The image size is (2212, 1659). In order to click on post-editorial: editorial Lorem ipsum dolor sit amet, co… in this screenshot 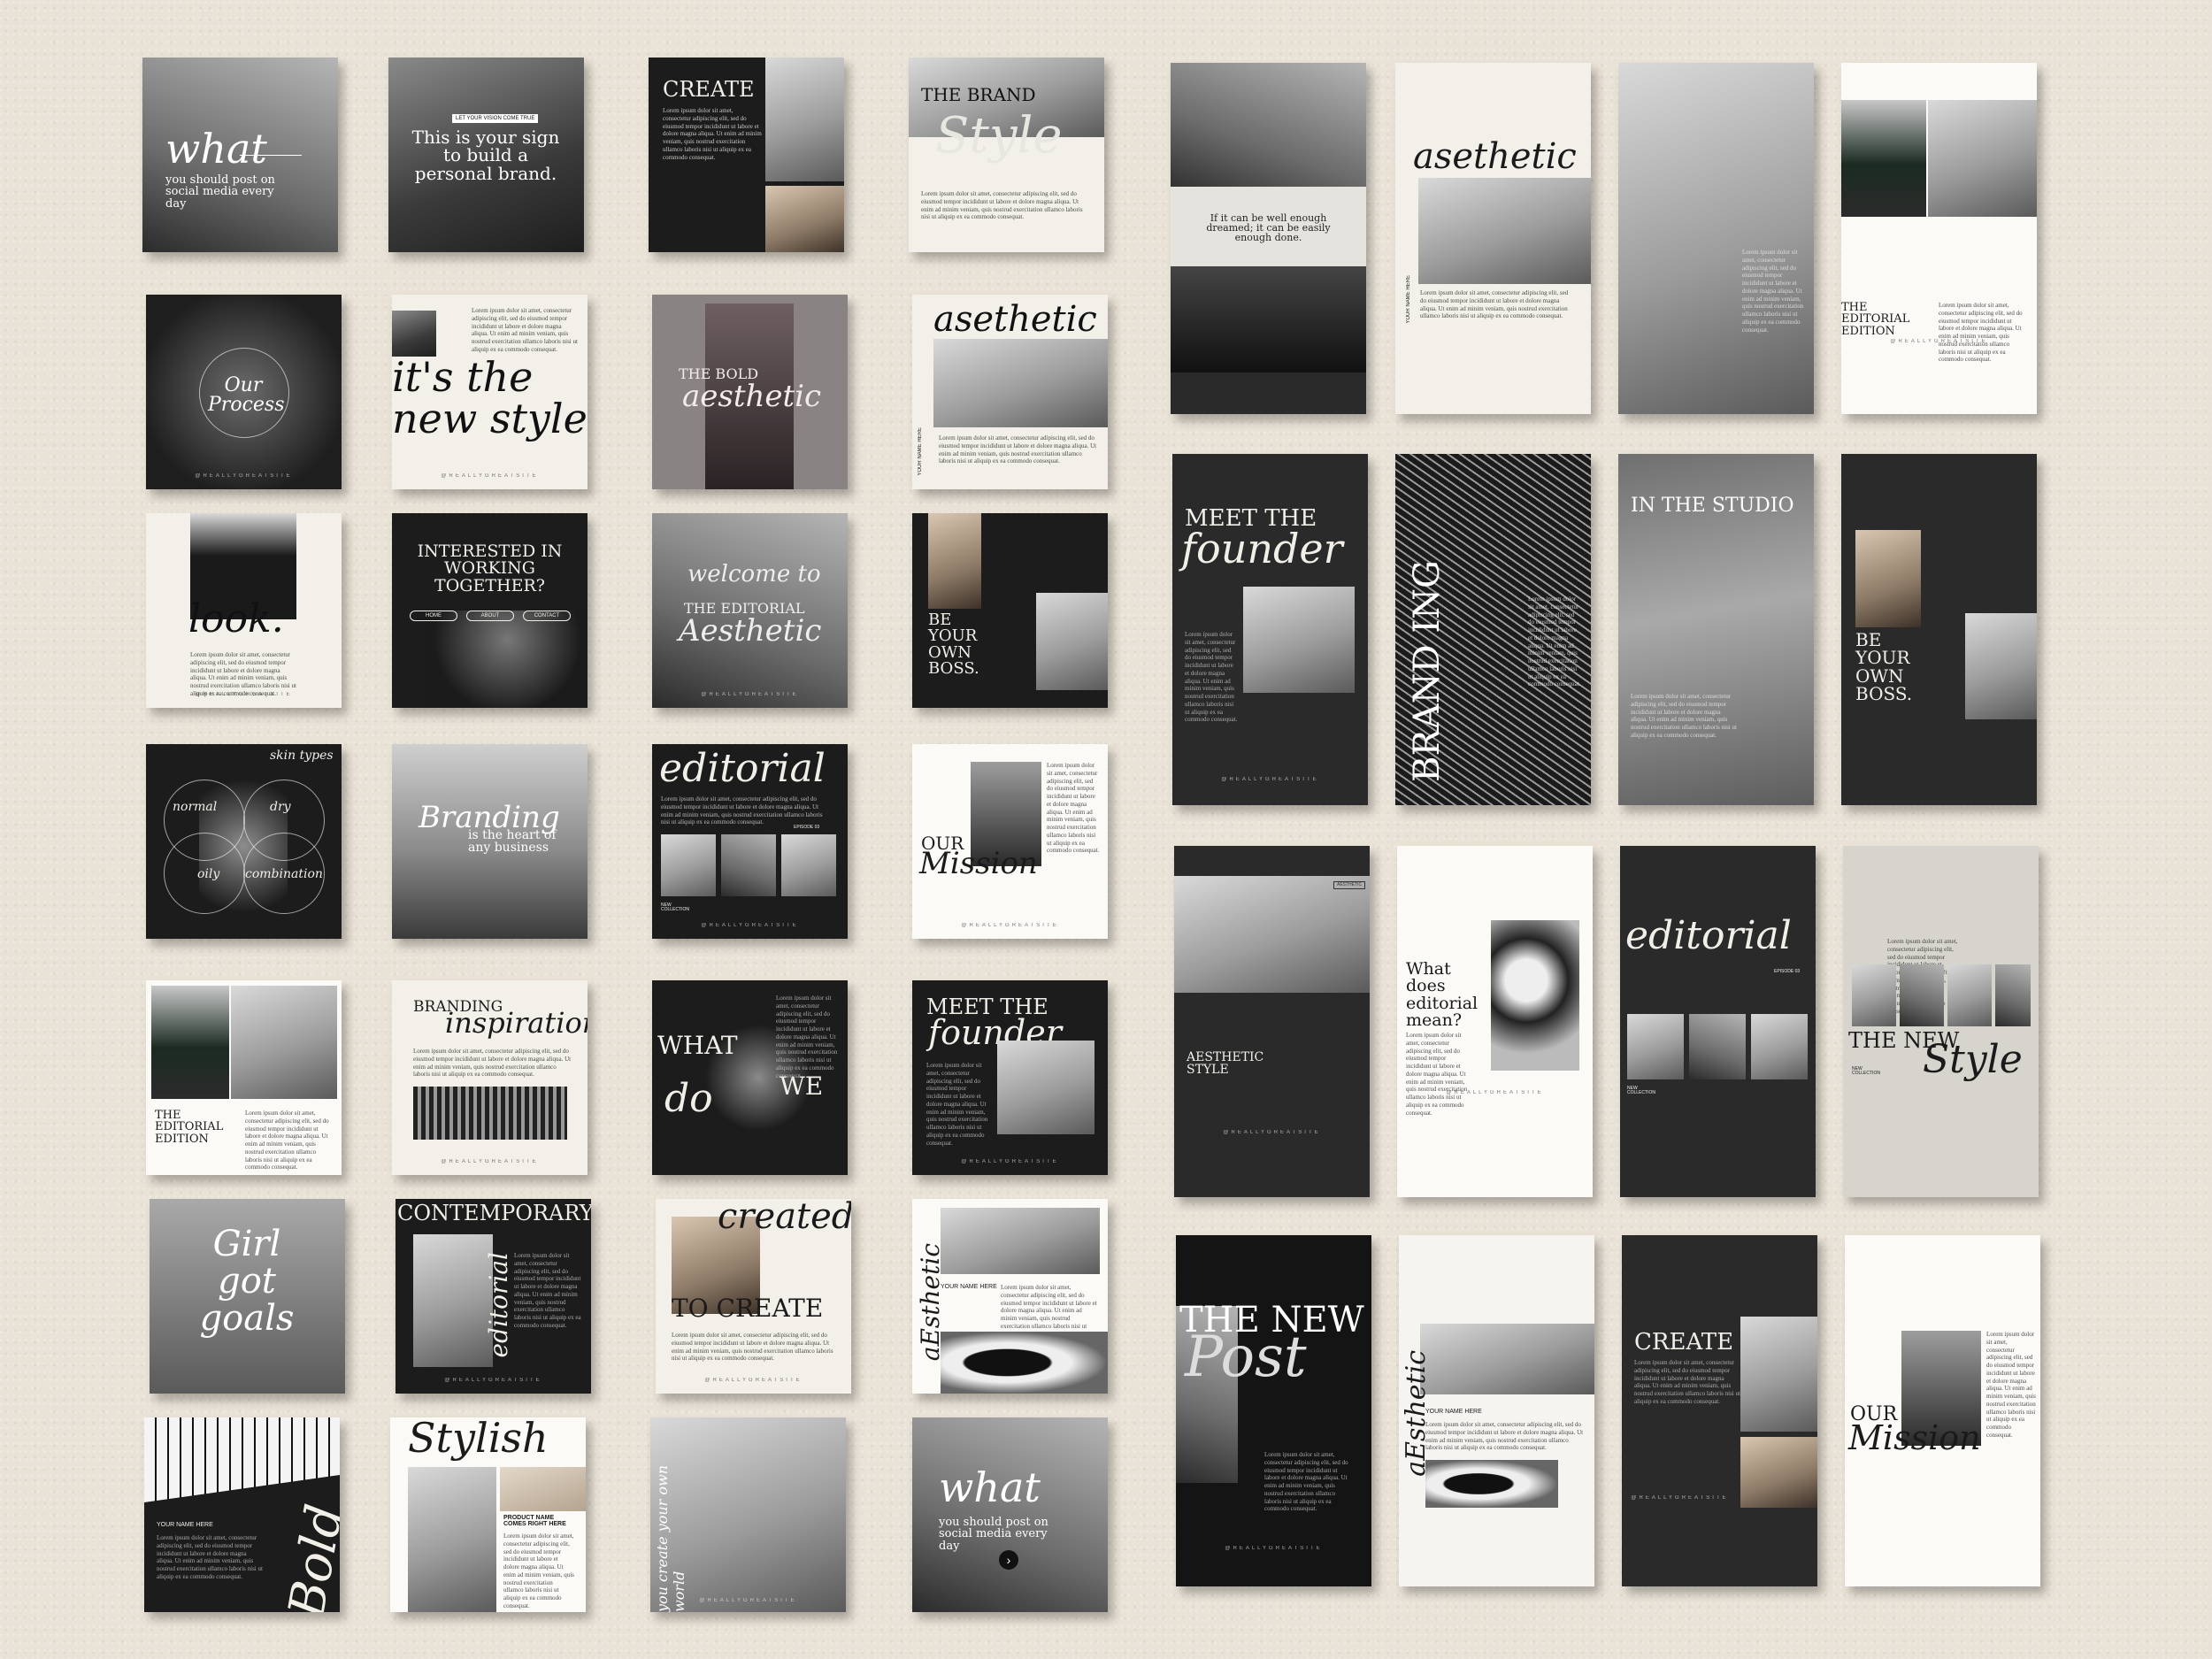, I will do `click(750, 842)`.